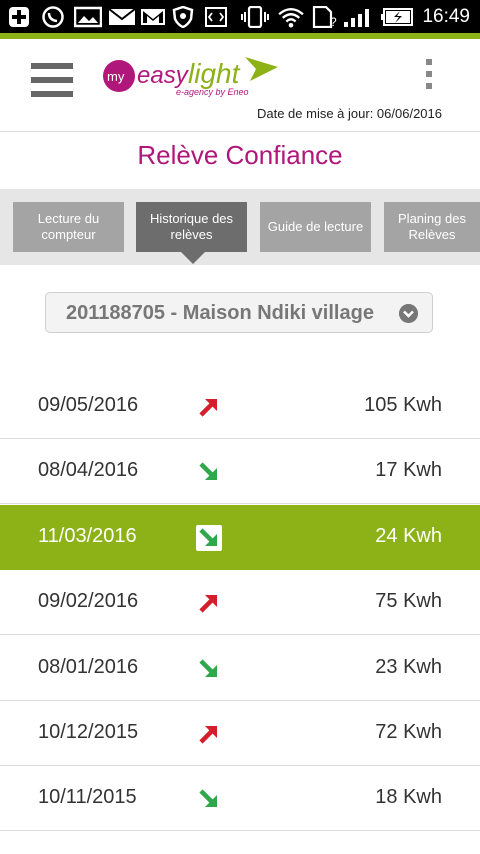  Describe the element at coordinates (87, 797) in the screenshot. I see `reading-date: 10/11/2015` at that location.